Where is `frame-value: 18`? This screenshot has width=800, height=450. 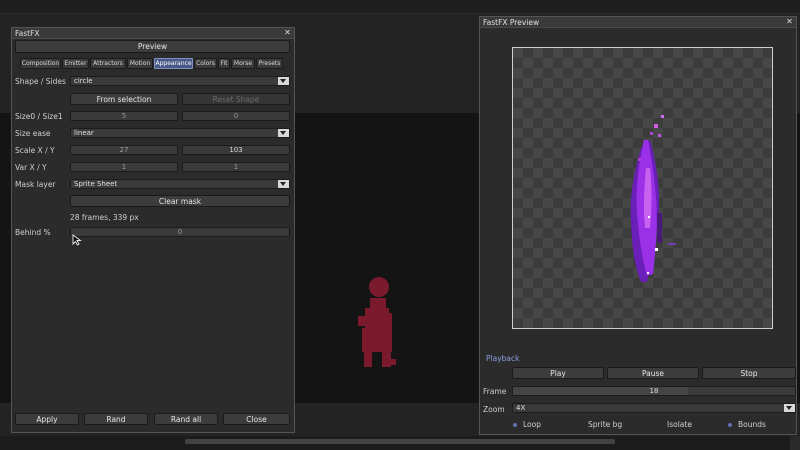 frame-value: 18 is located at coordinates (654, 391).